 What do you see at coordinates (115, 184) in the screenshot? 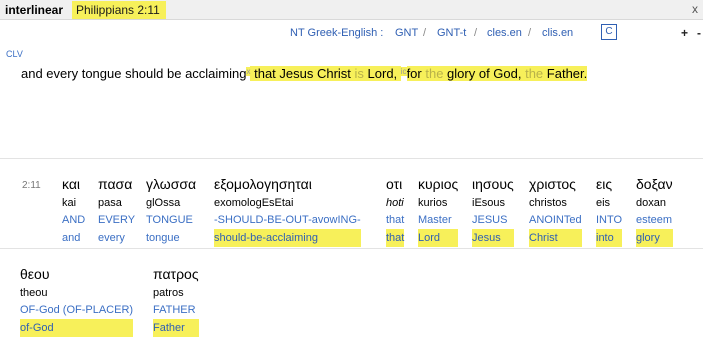
I see `greek-word: πασα` at bounding box center [115, 184].